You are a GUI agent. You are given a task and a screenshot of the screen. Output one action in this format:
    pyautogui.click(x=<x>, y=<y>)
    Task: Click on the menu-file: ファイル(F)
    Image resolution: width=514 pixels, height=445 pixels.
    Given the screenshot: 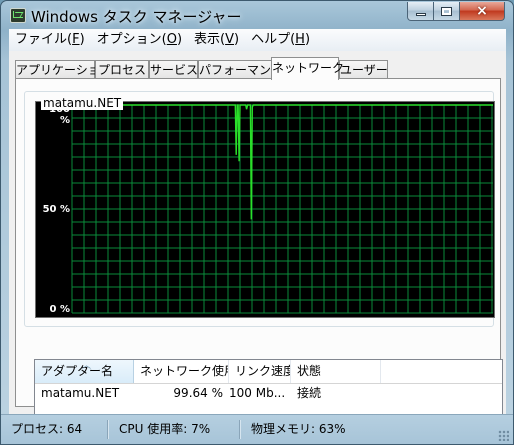 What is the action you would take?
    pyautogui.click(x=50, y=40)
    